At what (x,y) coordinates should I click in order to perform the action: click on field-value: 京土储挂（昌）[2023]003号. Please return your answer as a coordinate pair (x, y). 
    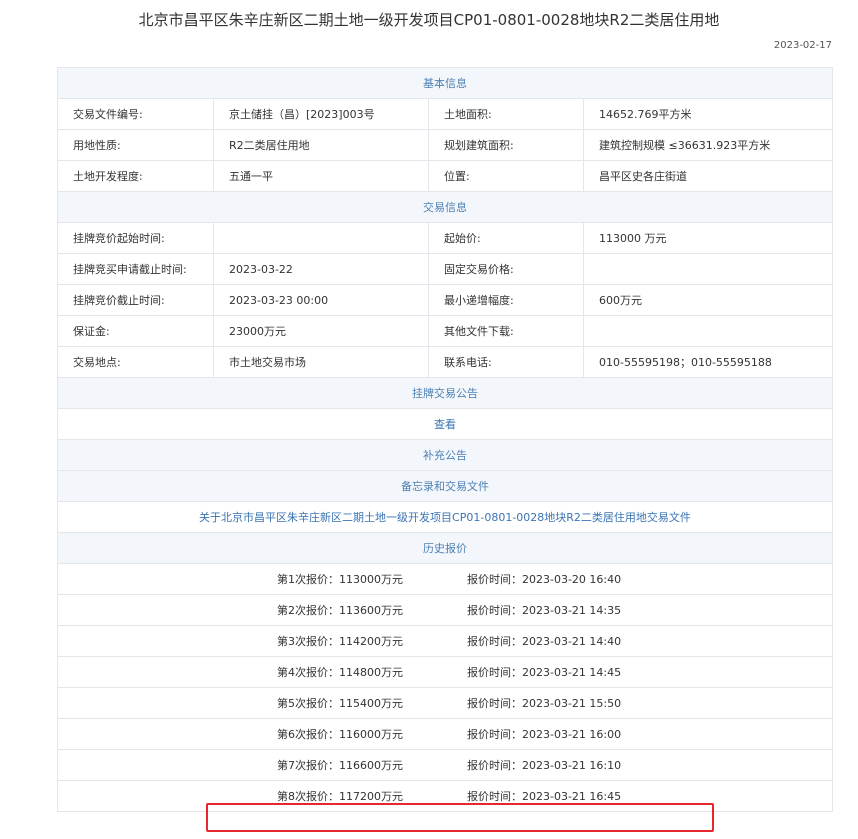
    Looking at the image, I should click on (321, 114).